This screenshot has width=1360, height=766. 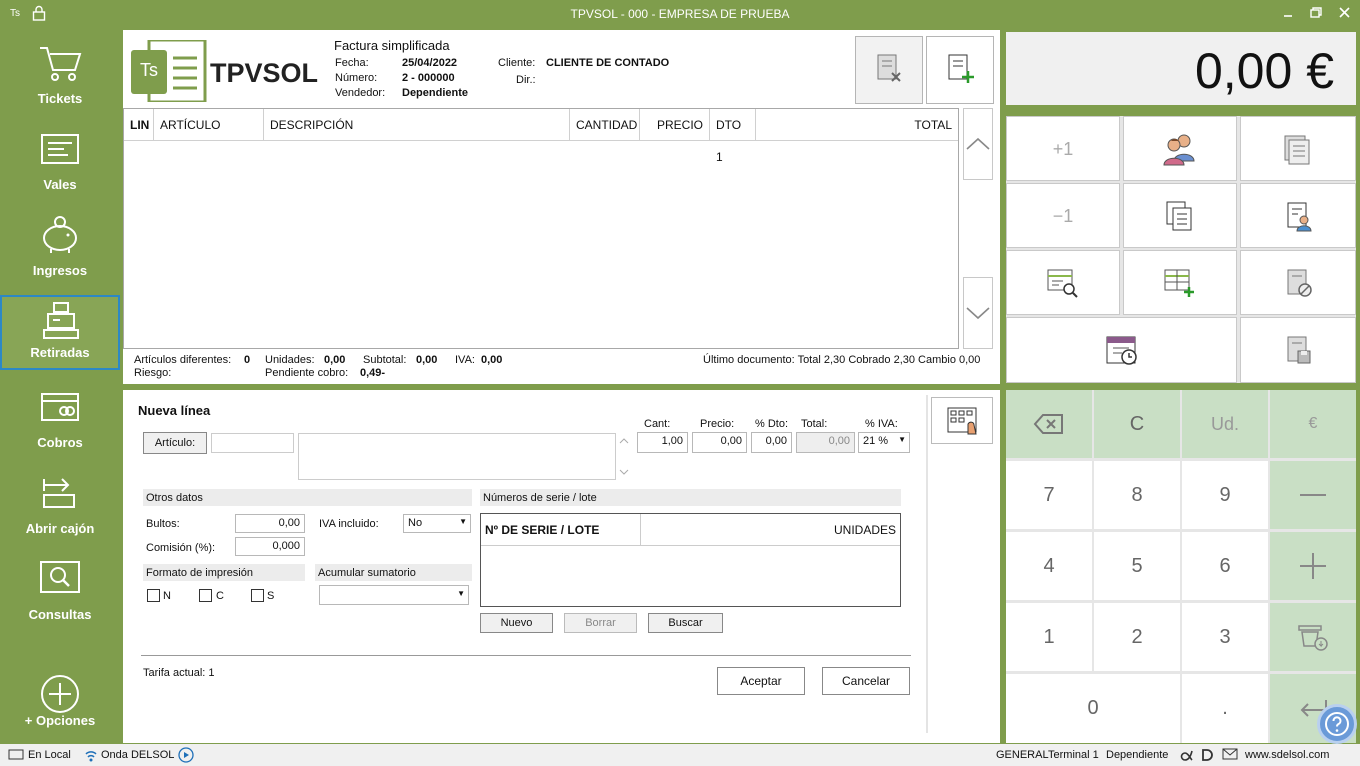 I want to click on alpha-icon, so click(x=1188, y=755).